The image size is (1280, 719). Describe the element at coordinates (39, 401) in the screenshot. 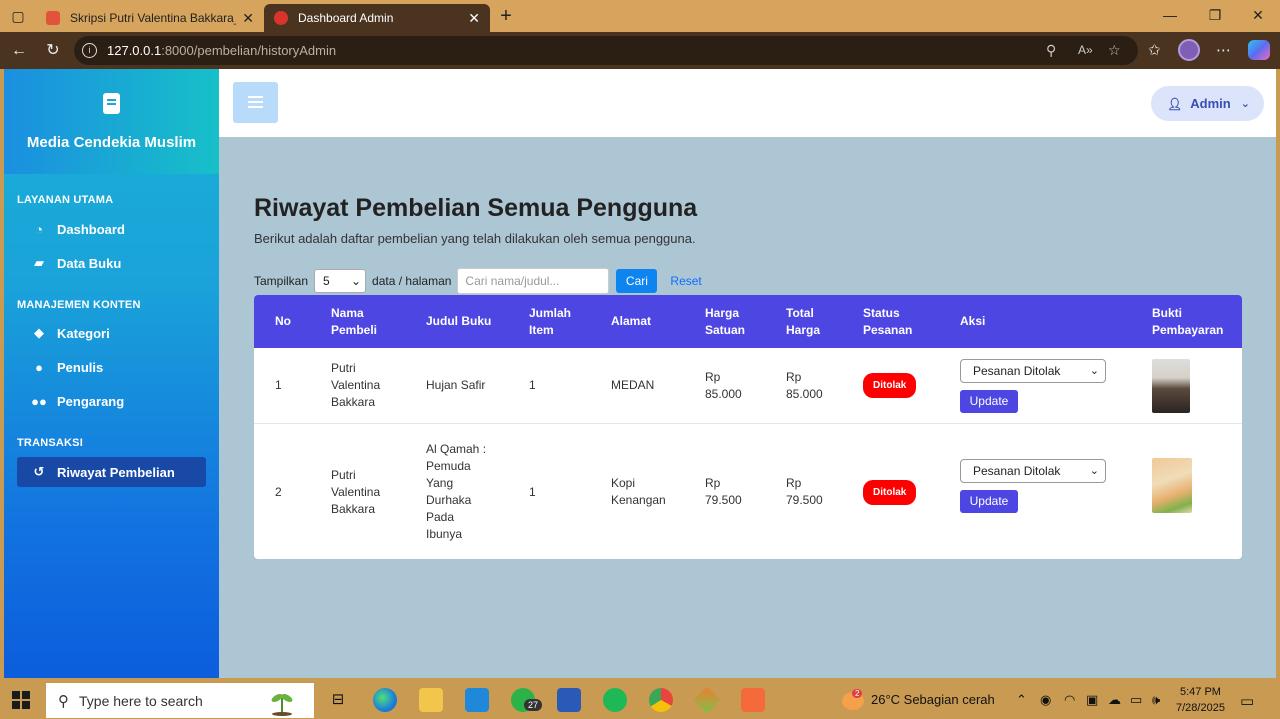

I see `users-icon: ●●` at that location.